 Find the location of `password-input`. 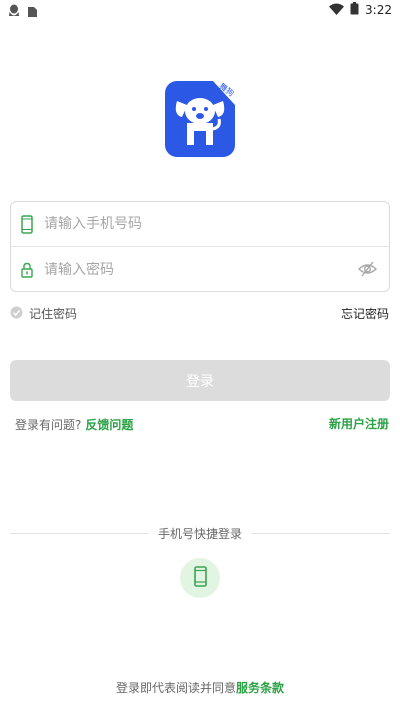

password-input is located at coordinates (194, 269).